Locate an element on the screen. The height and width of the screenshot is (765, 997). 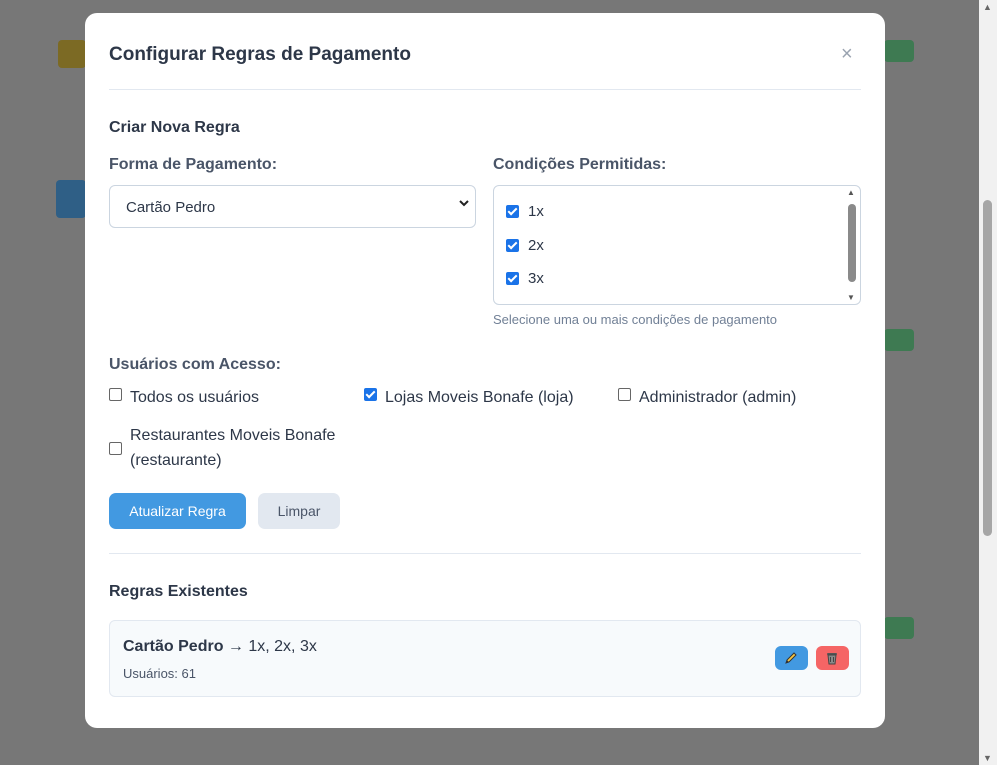
update-rule-button: Atualizar Regra is located at coordinates (177, 511).